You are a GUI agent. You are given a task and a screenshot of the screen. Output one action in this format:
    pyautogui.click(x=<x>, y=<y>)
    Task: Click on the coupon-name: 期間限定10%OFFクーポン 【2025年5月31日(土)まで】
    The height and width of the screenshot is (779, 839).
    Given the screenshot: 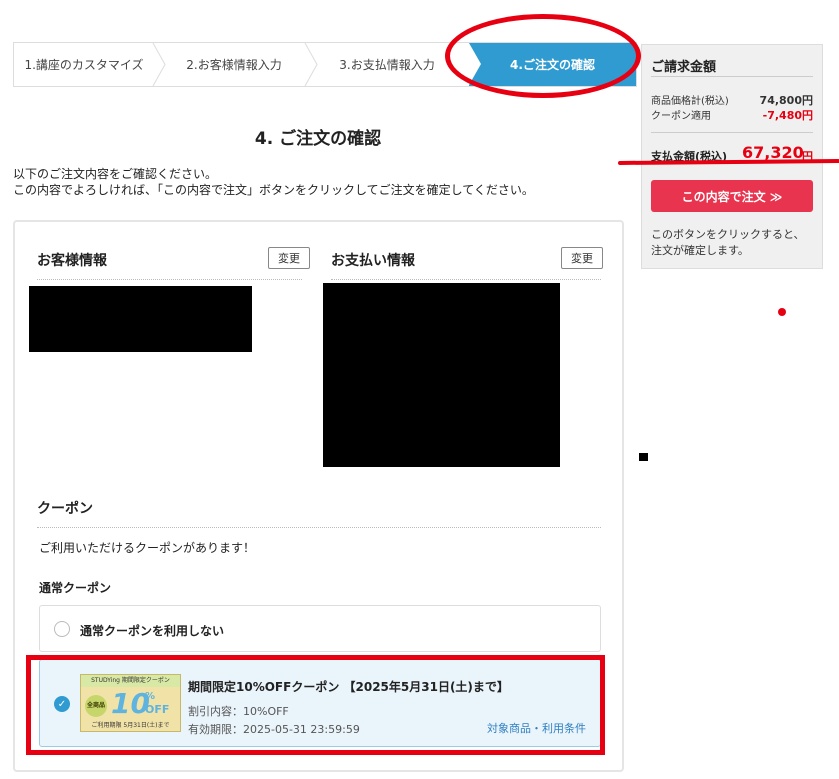 What is the action you would take?
    pyautogui.click(x=348, y=687)
    